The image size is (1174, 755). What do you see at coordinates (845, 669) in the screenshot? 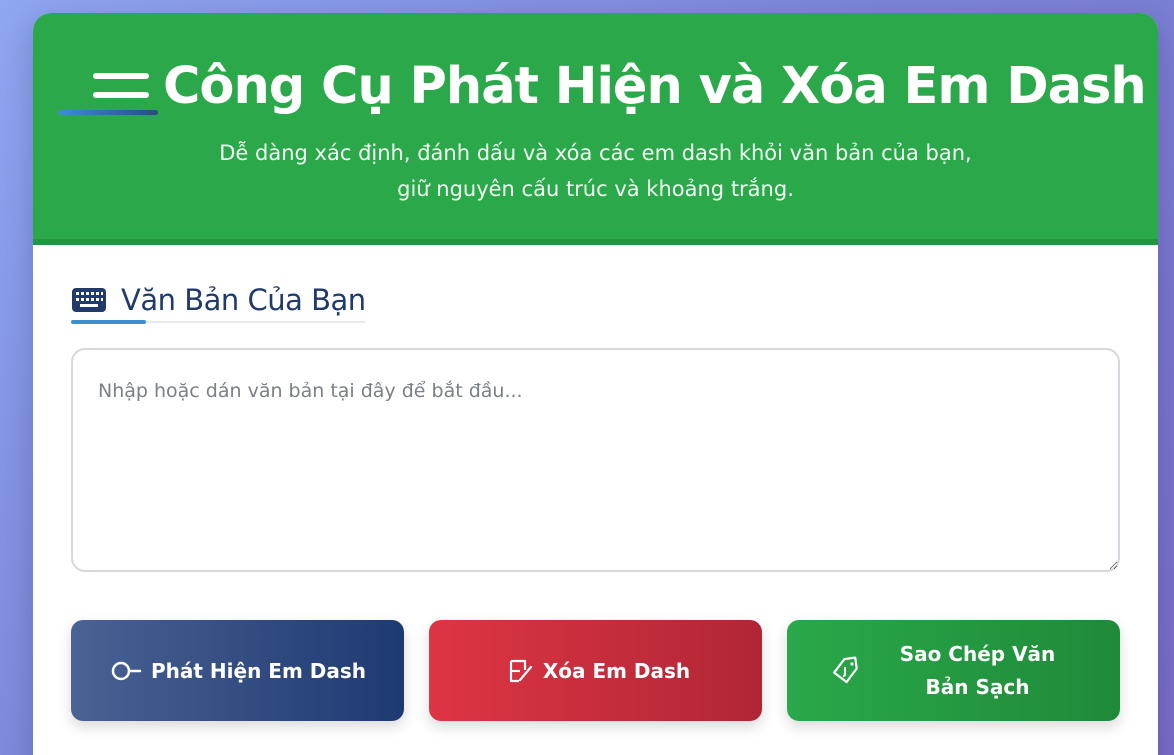
I see `tag-icon` at bounding box center [845, 669].